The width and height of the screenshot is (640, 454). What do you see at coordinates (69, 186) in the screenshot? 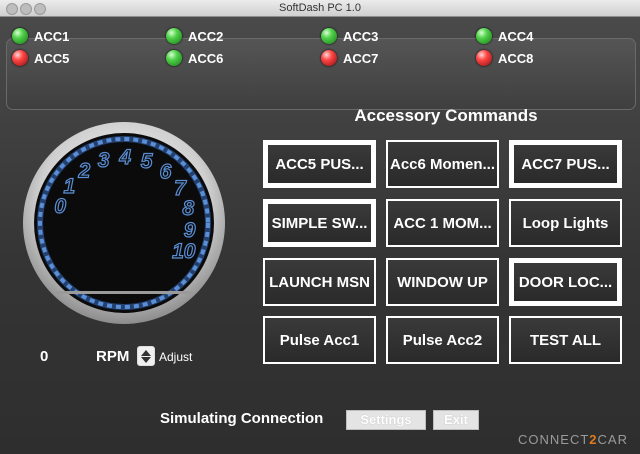
I see `gauge-scale-label: 1` at bounding box center [69, 186].